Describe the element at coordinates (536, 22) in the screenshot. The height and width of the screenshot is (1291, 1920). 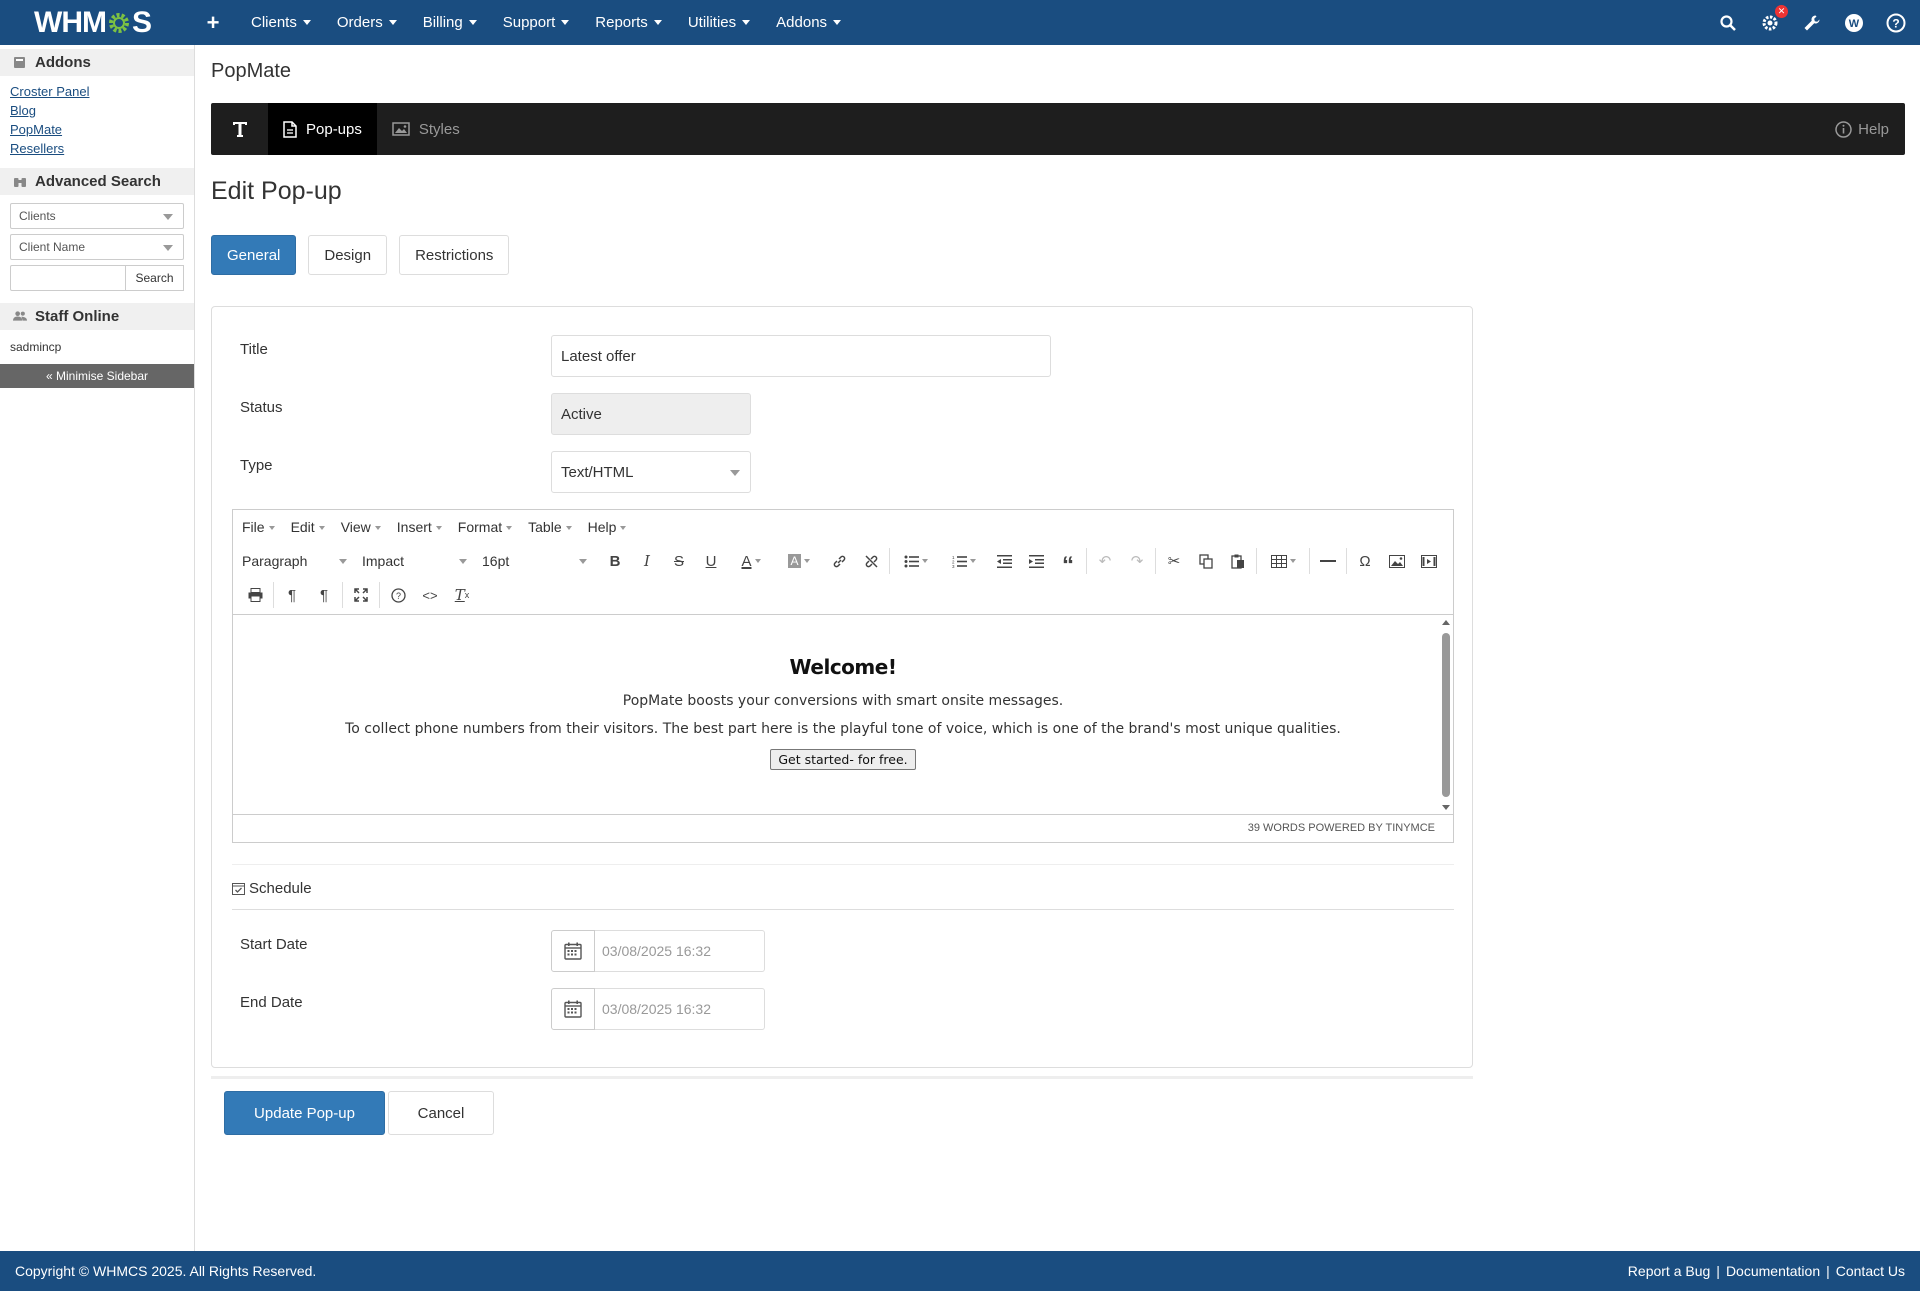
I see `nav-support: Support` at that location.